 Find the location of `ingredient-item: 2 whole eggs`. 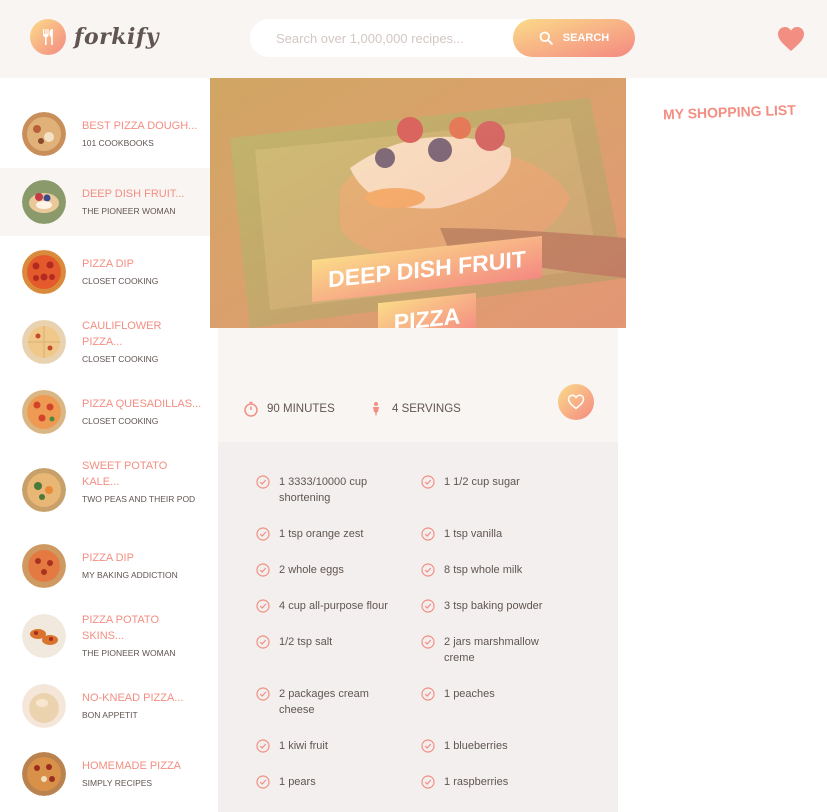

ingredient-item: 2 whole eggs is located at coordinates (331, 570).